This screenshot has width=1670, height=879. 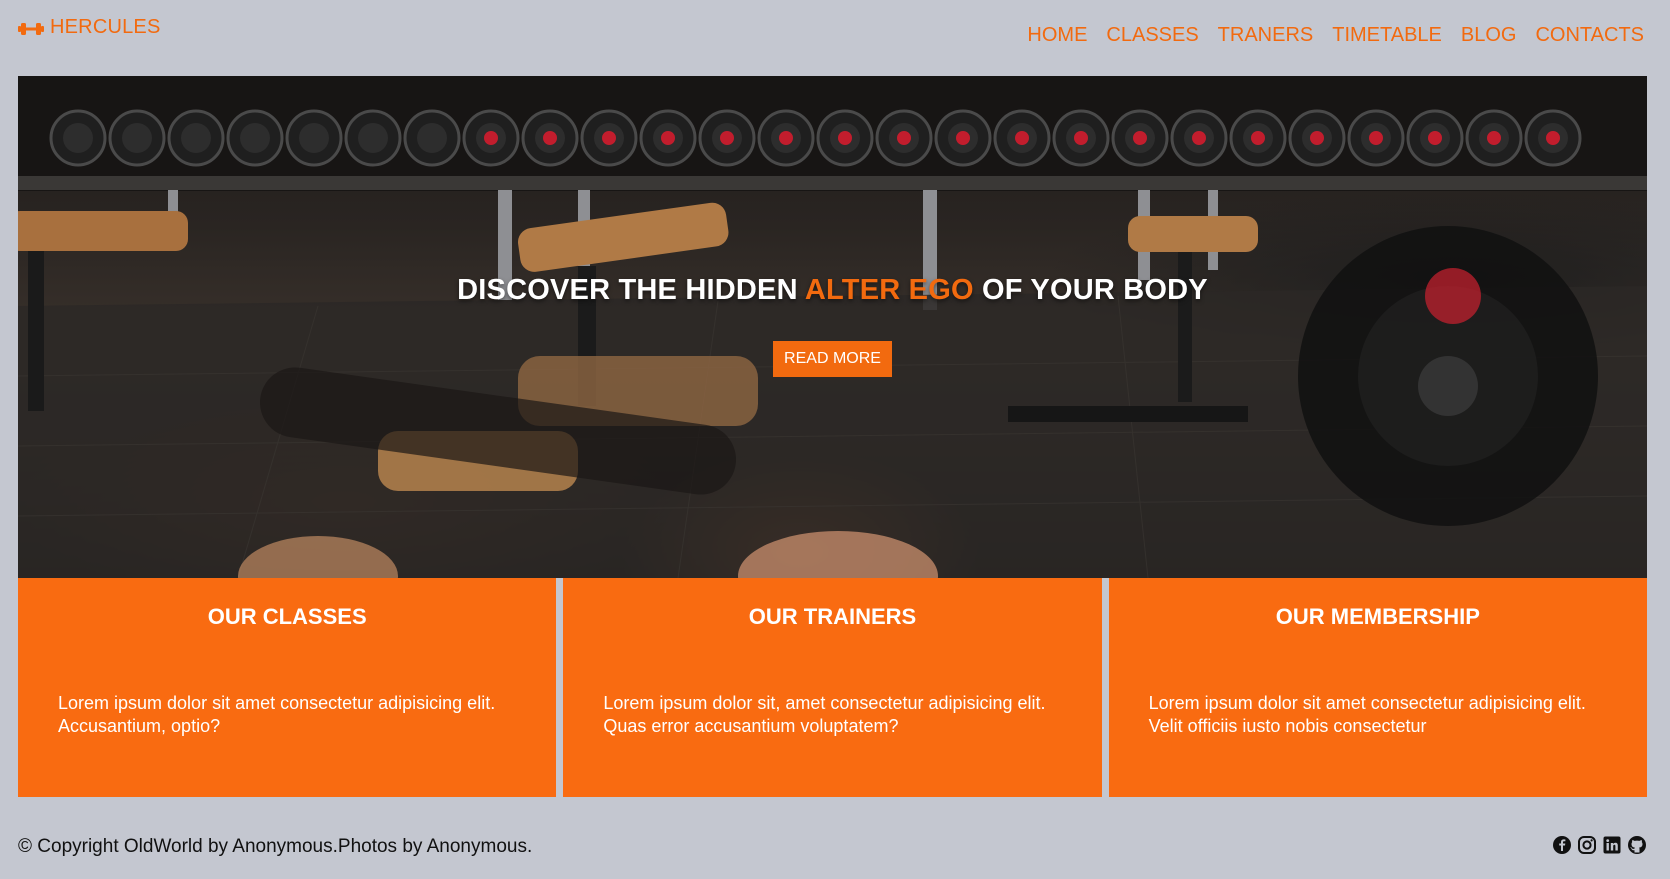 What do you see at coordinates (832, 616) in the screenshot?
I see `card-title: OUR TRAINERS` at bounding box center [832, 616].